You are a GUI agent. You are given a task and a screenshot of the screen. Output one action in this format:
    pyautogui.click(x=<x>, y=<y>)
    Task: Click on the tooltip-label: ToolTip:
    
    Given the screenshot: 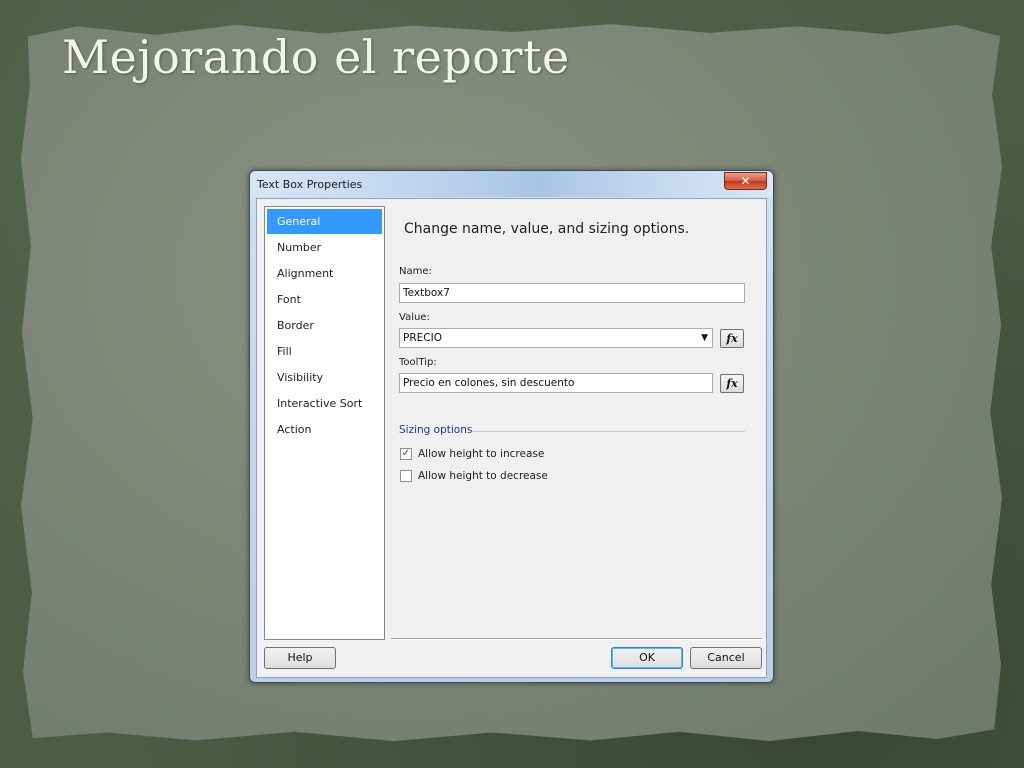 What is the action you would take?
    pyautogui.click(x=418, y=362)
    